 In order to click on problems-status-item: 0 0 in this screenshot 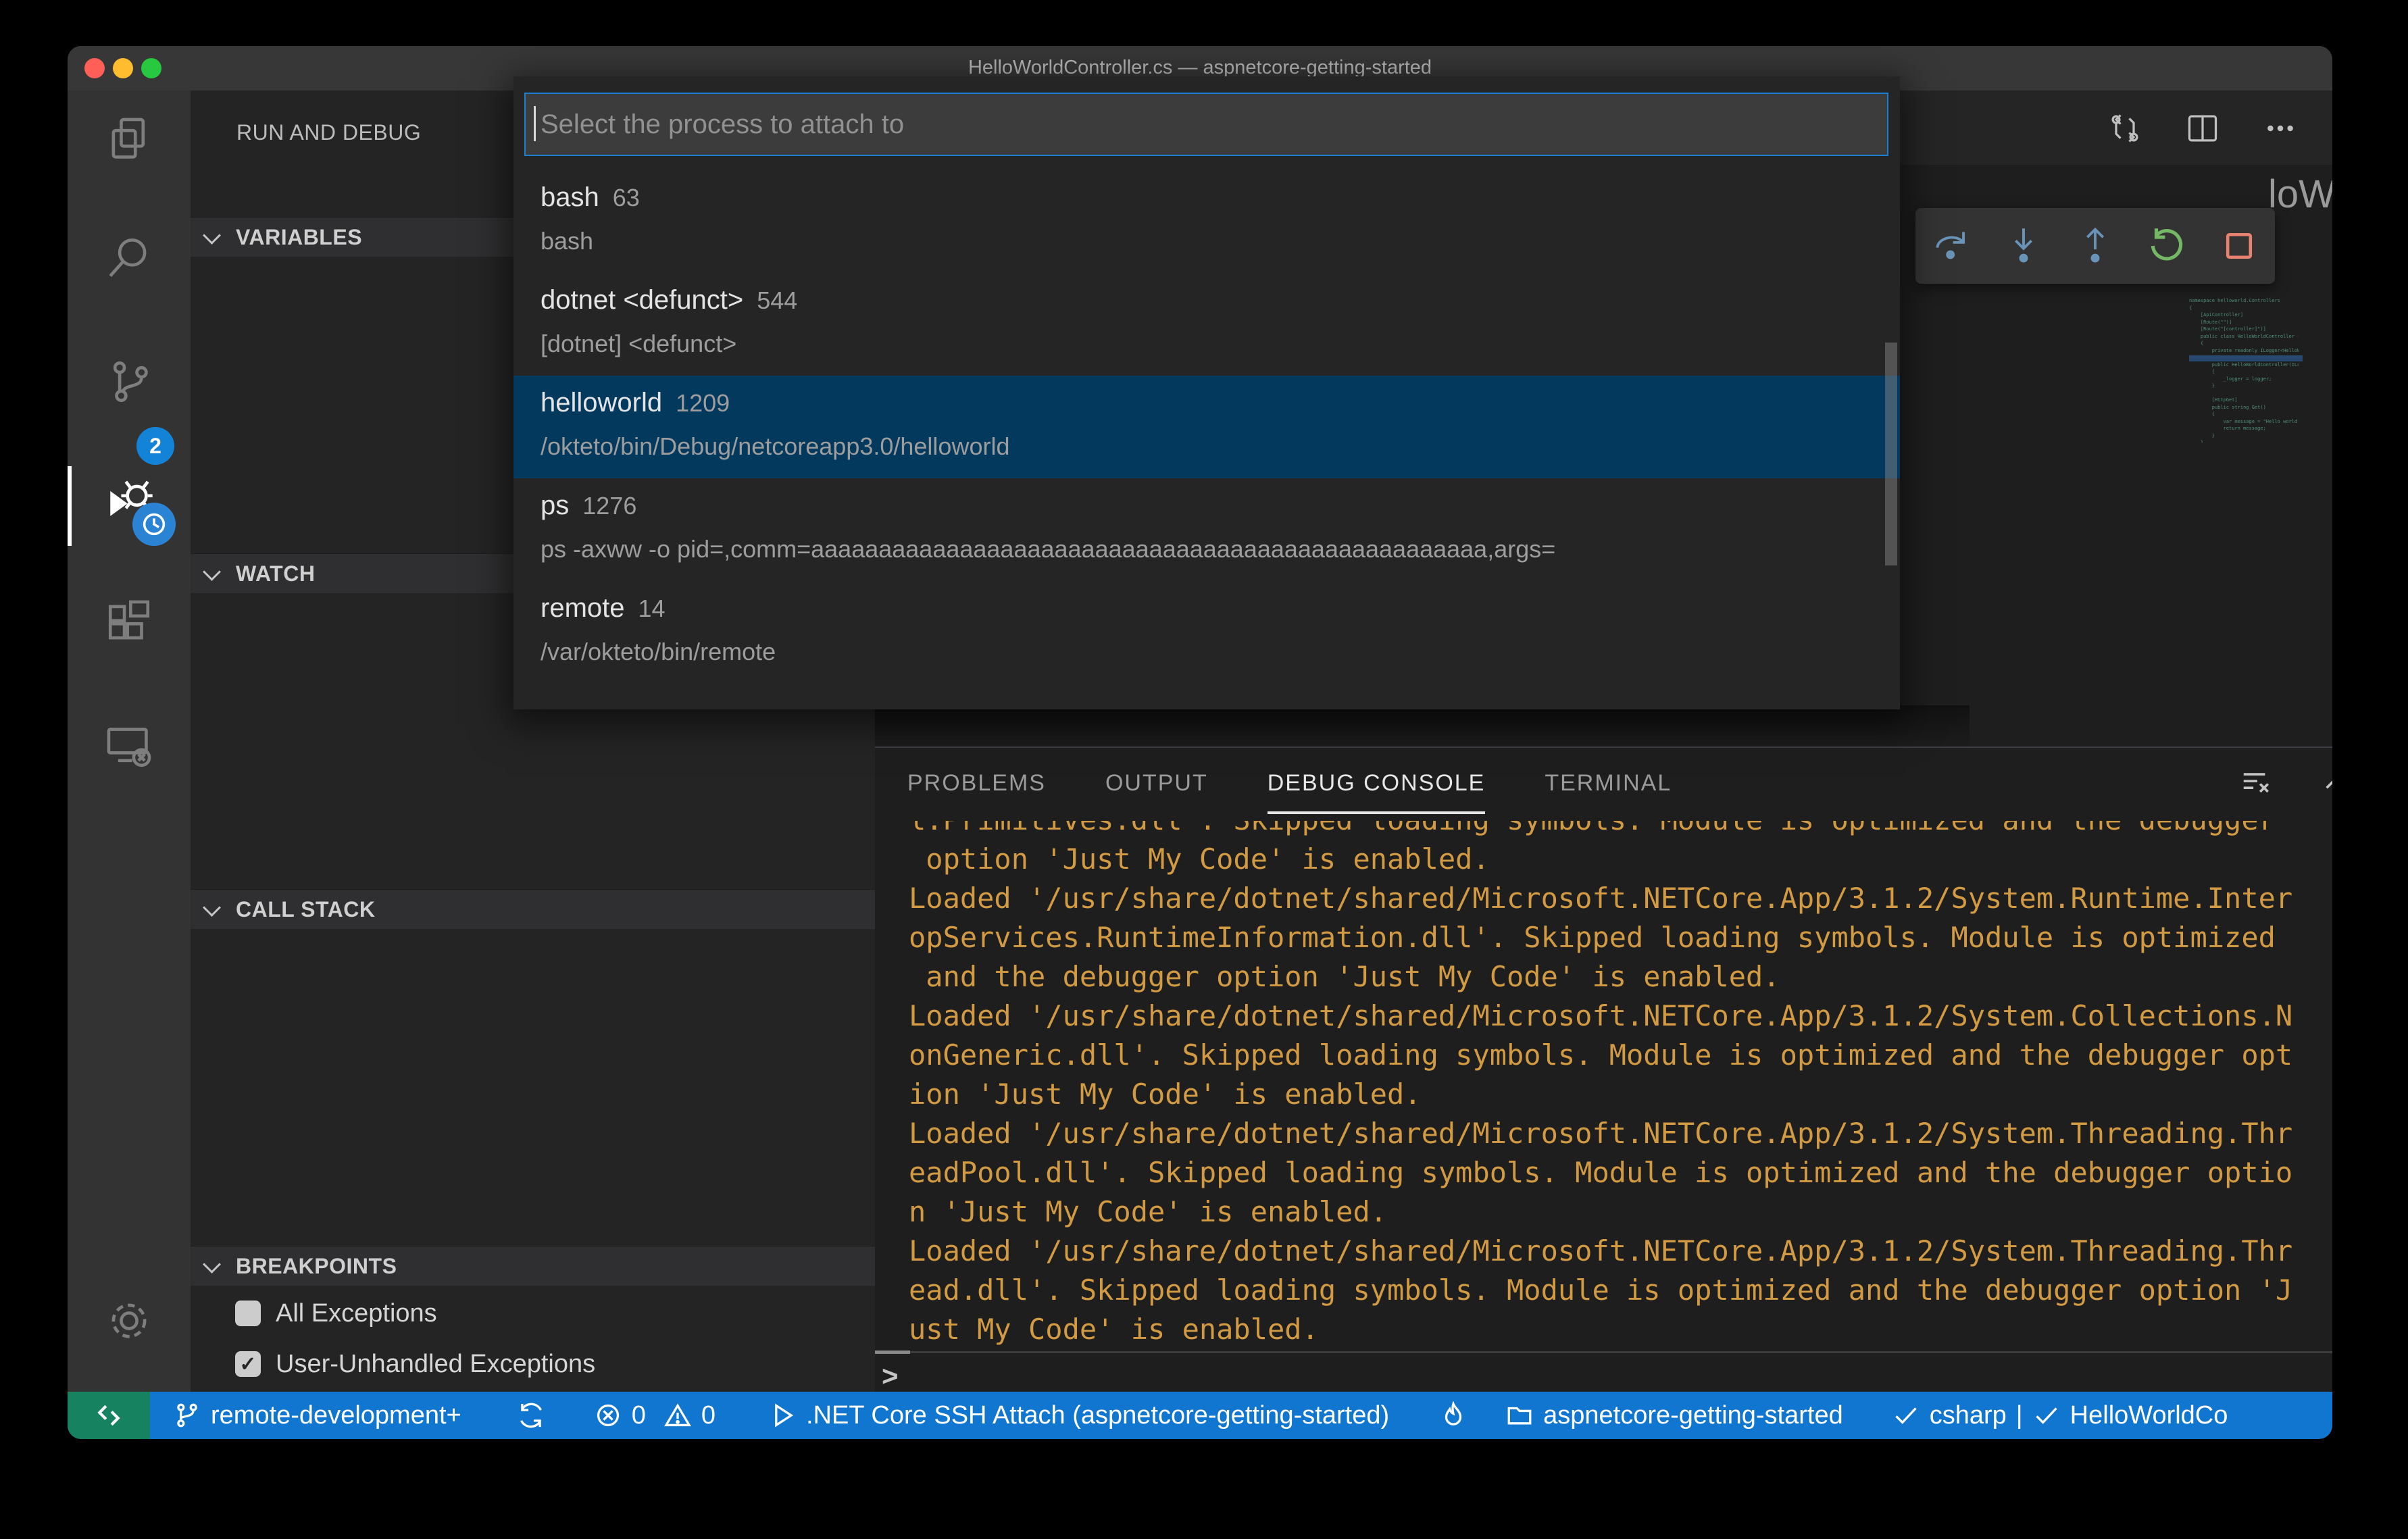, I will do `click(654, 1415)`.